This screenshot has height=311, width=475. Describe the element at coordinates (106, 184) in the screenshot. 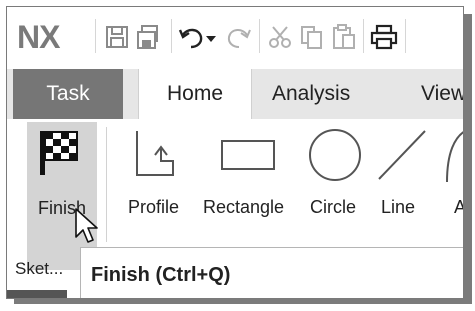

I see `ribbon-separator` at that location.